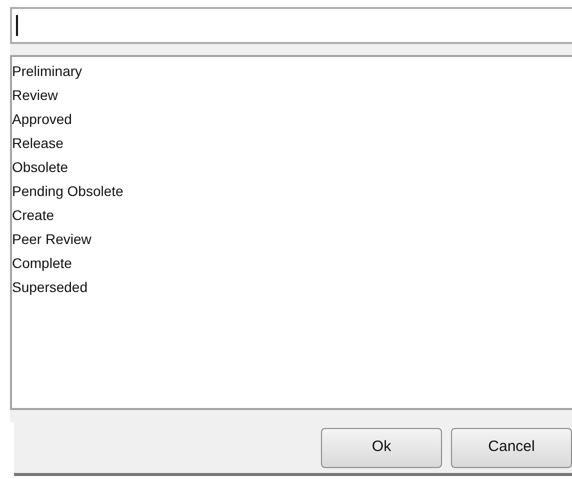 The width and height of the screenshot is (572, 479). What do you see at coordinates (292, 239) in the screenshot?
I see `list-item: Peer Review` at bounding box center [292, 239].